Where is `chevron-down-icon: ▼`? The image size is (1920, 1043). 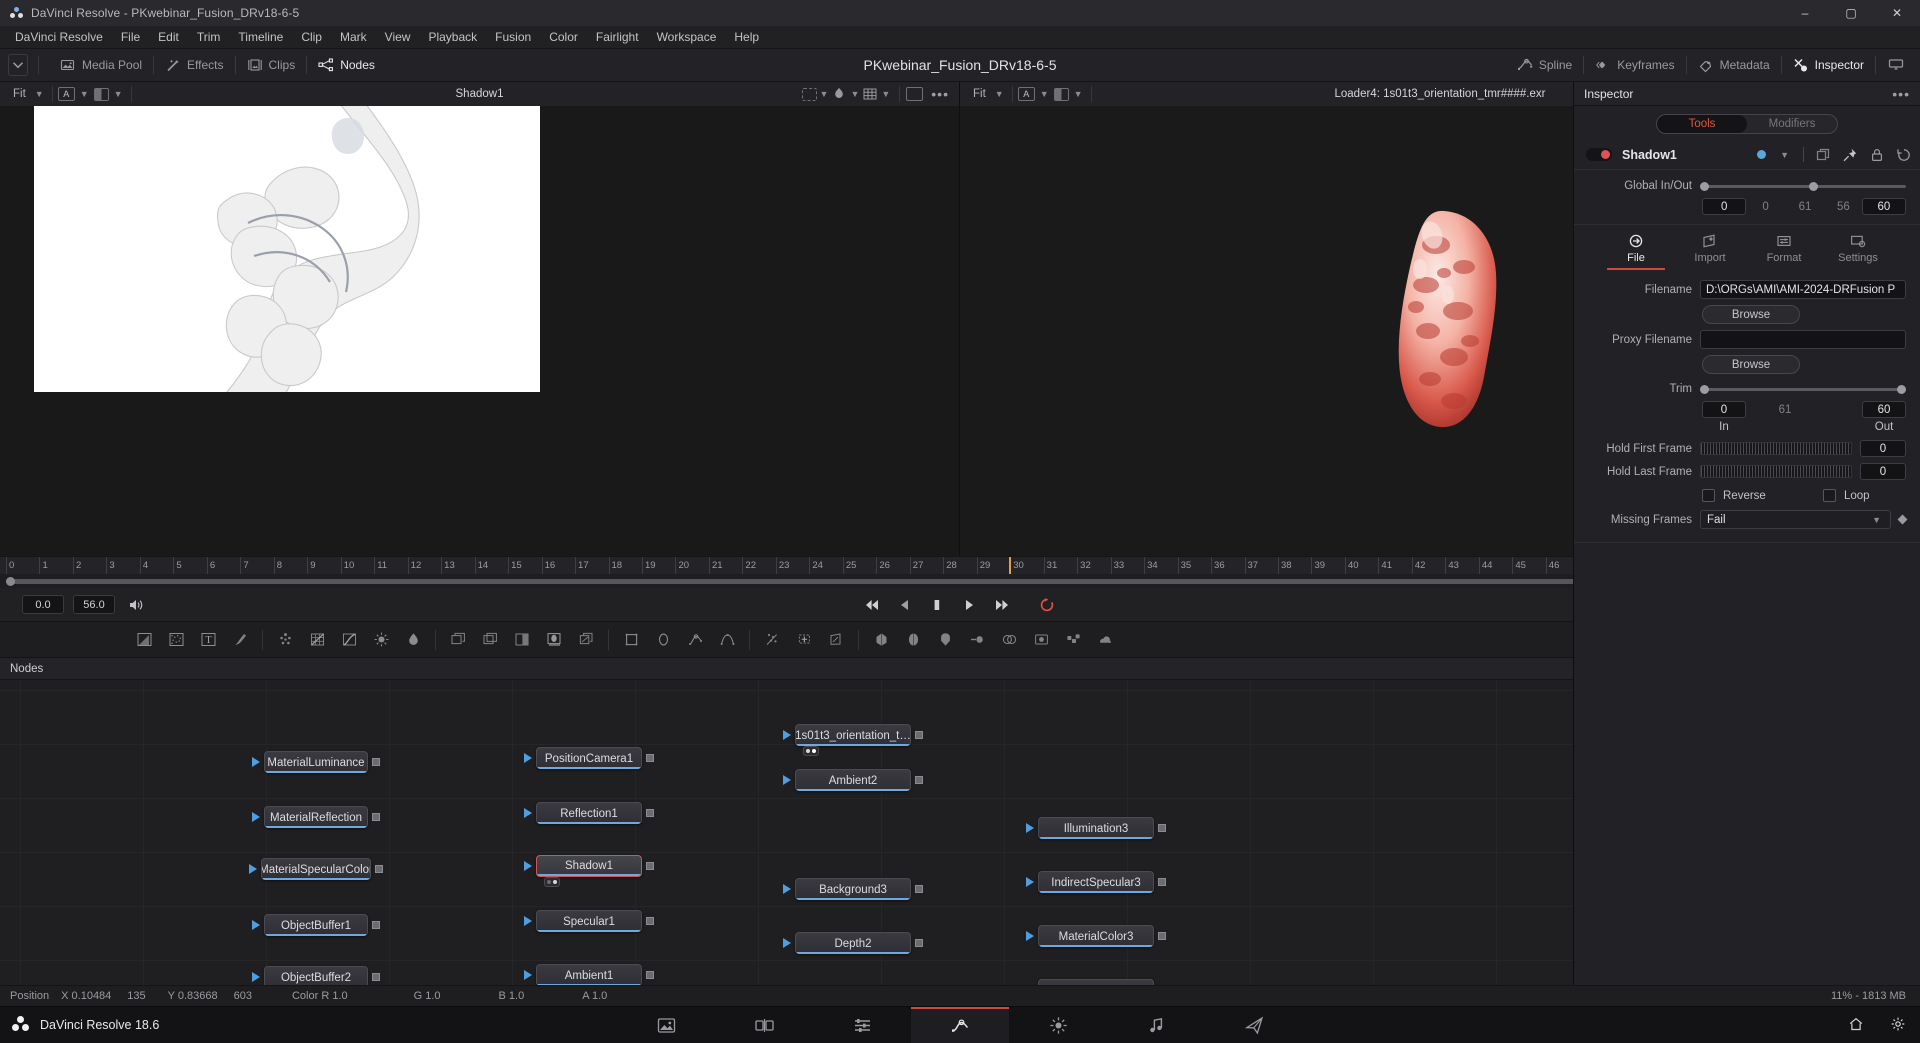
chevron-down-icon: ▼ is located at coordinates (39, 94).